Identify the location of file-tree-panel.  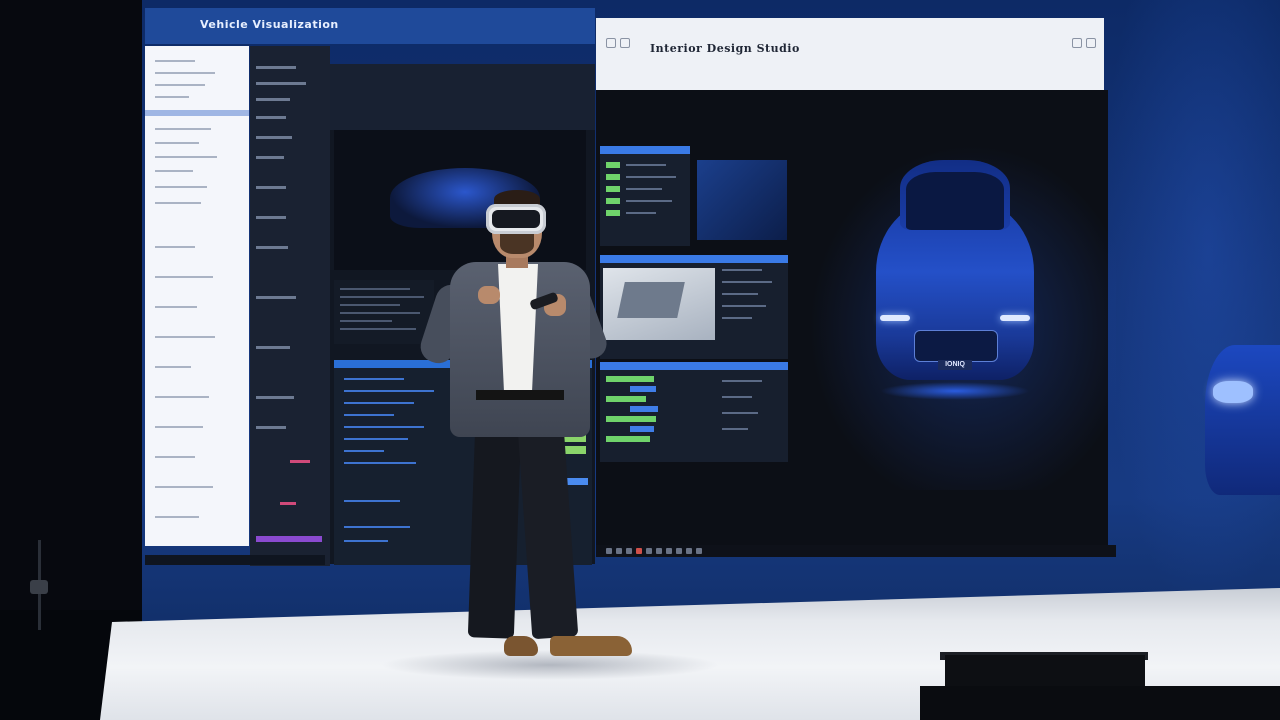
(197, 296).